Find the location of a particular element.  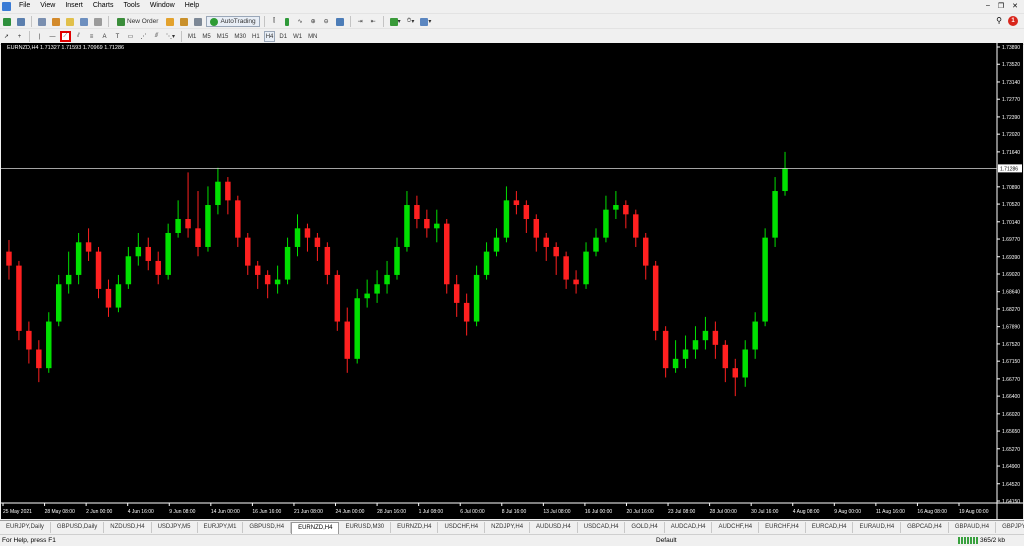

profiles-button is located at coordinates (21, 21).